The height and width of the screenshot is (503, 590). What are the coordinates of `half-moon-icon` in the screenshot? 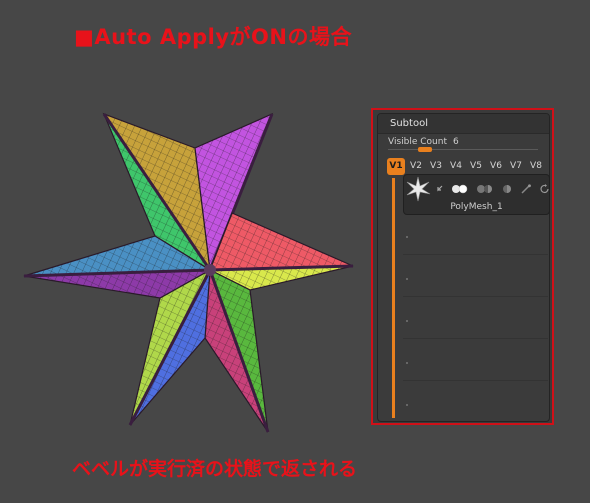 It's located at (485, 188).